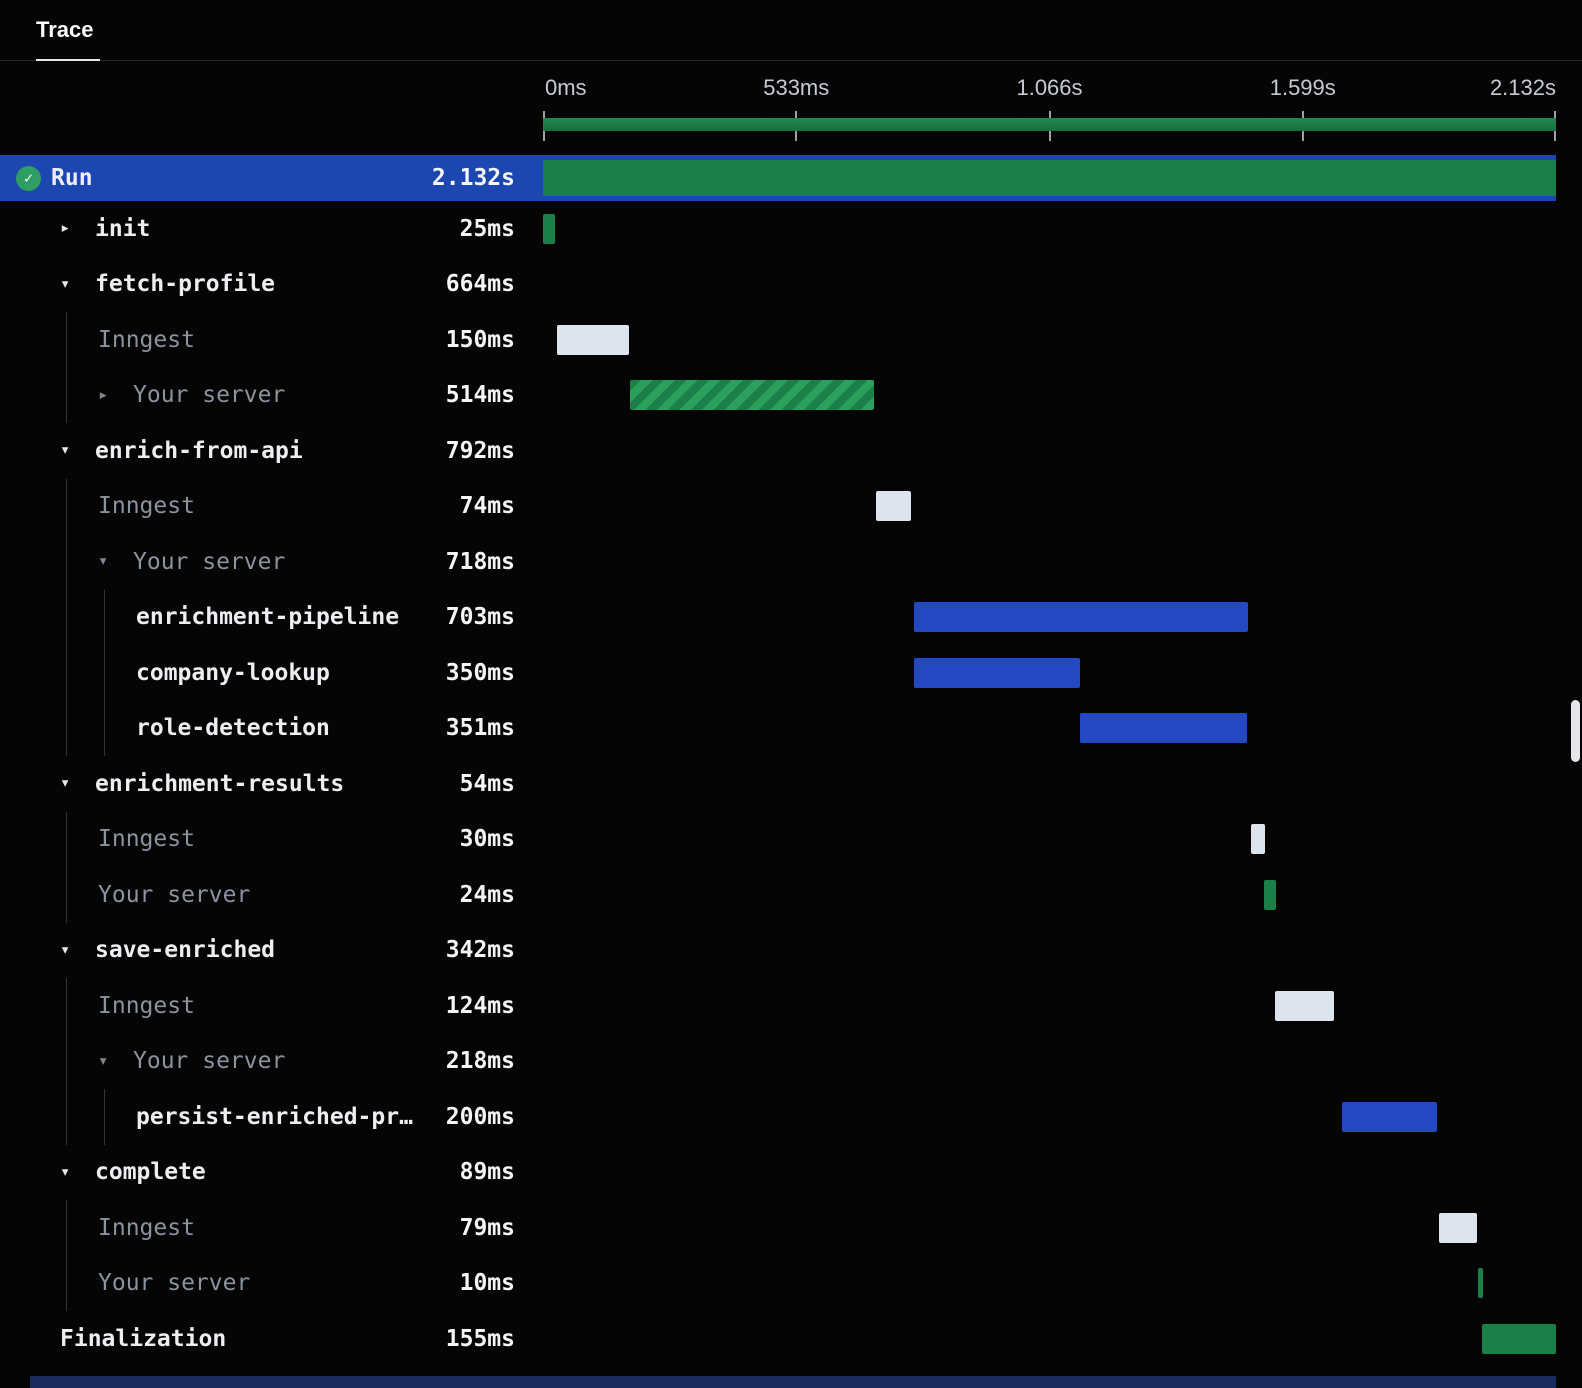 Image resolution: width=1582 pixels, height=1388 pixels. What do you see at coordinates (778, 839) in the screenshot?
I see `trace-row: Inngest 30ms` at bounding box center [778, 839].